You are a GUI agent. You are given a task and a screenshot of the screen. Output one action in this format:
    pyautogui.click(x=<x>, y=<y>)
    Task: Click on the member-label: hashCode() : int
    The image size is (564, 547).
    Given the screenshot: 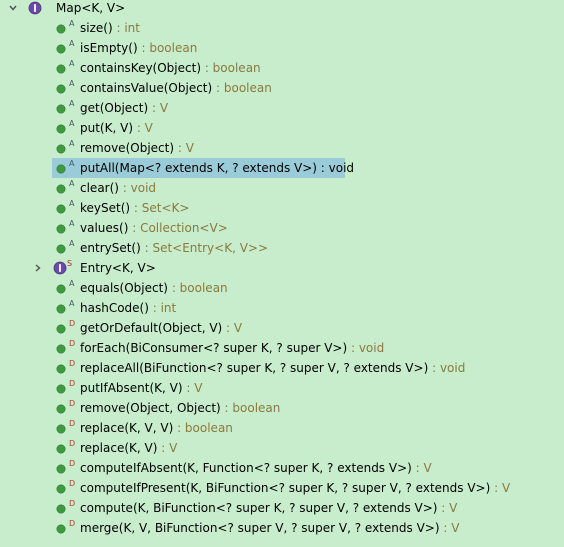 What is the action you would take?
    pyautogui.click(x=128, y=308)
    